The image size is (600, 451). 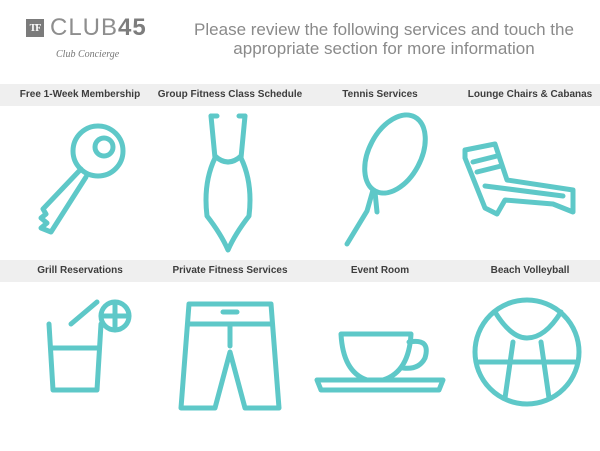 What do you see at coordinates (82, 179) in the screenshot?
I see `key-icon` at bounding box center [82, 179].